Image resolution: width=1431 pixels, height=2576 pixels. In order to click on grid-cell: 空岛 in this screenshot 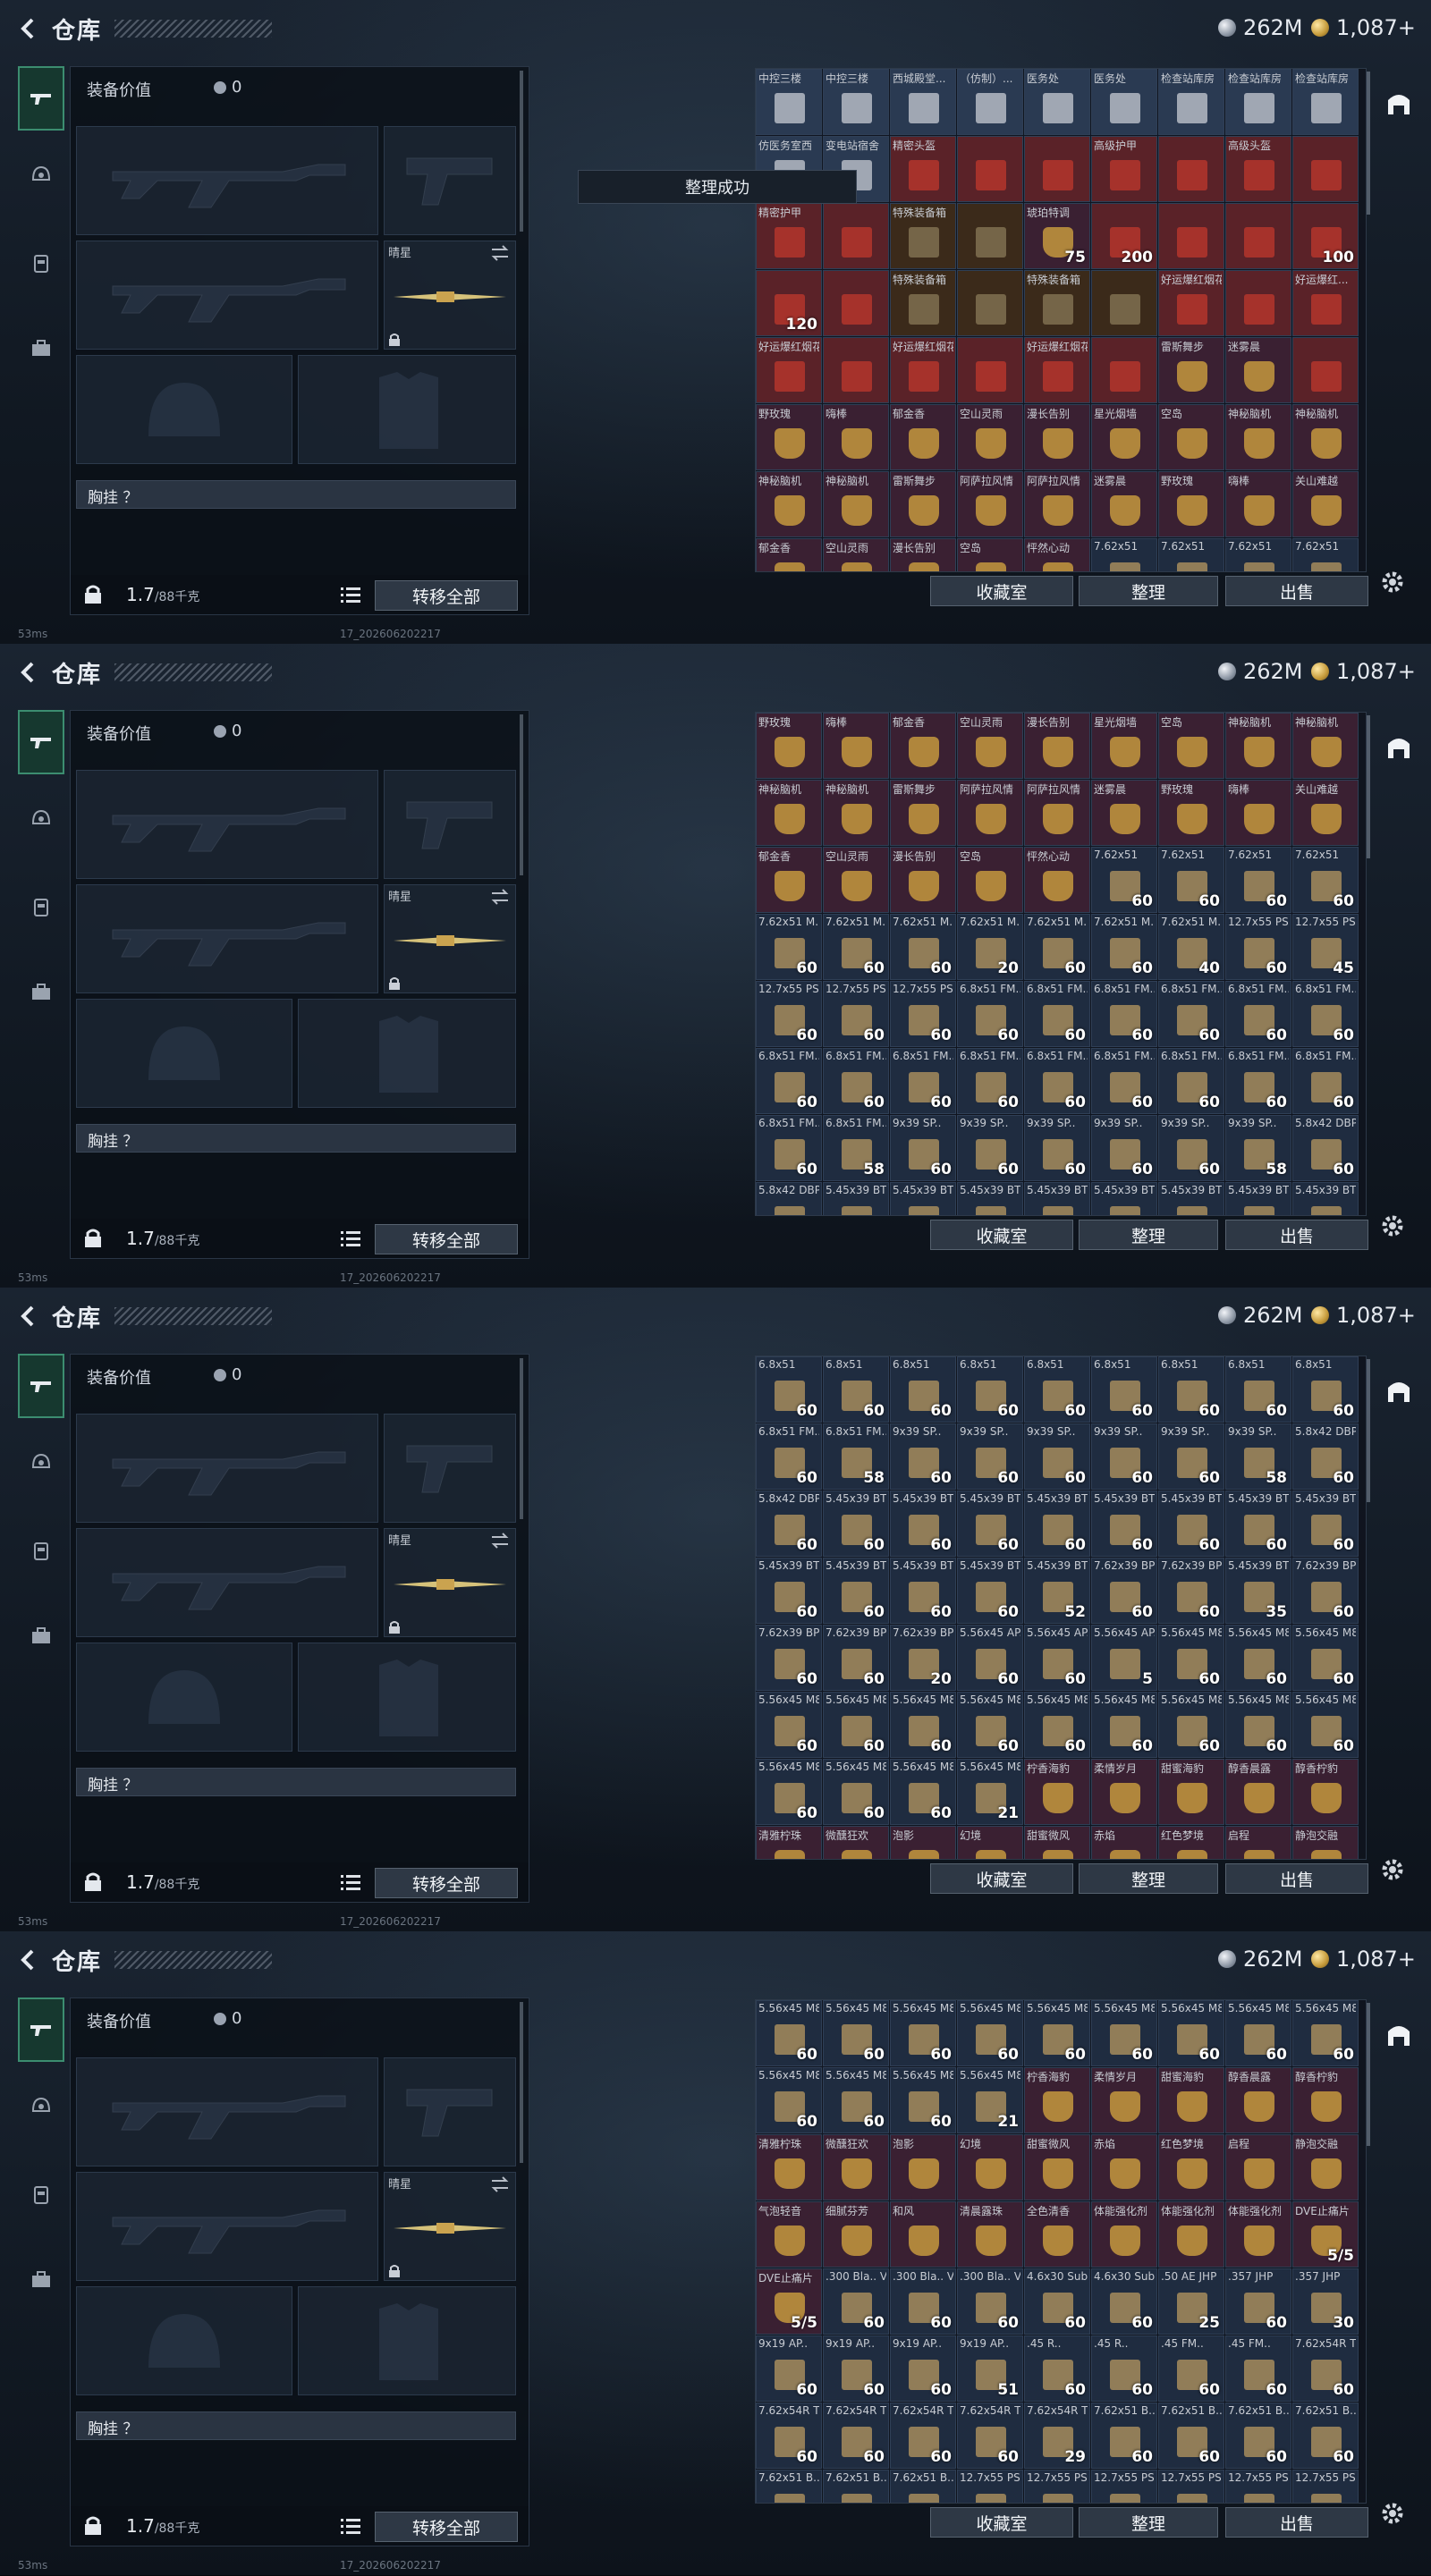, I will do `click(1191, 746)`.